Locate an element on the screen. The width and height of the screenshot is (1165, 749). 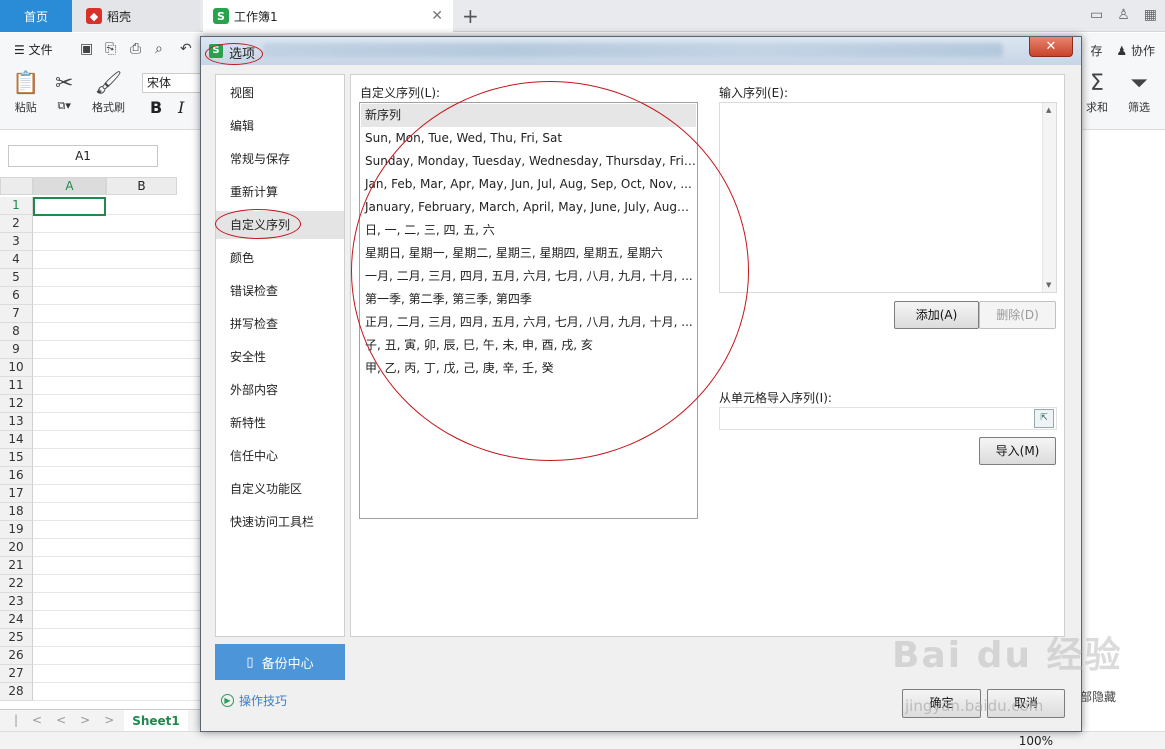
custom-list-item: 星期日, 星期一, 星期二, 星期三, 星期四, 星期五, 星期六 is located at coordinates (528, 253).